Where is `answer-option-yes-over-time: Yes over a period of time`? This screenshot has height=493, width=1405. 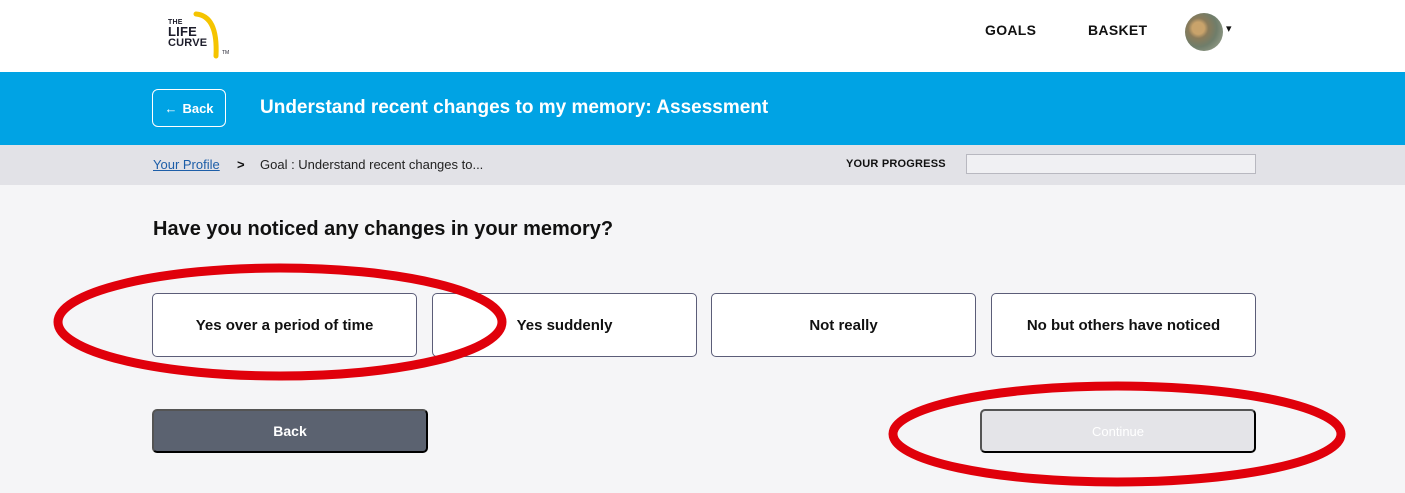
answer-option-yes-over-time: Yes over a period of time is located at coordinates (284, 325).